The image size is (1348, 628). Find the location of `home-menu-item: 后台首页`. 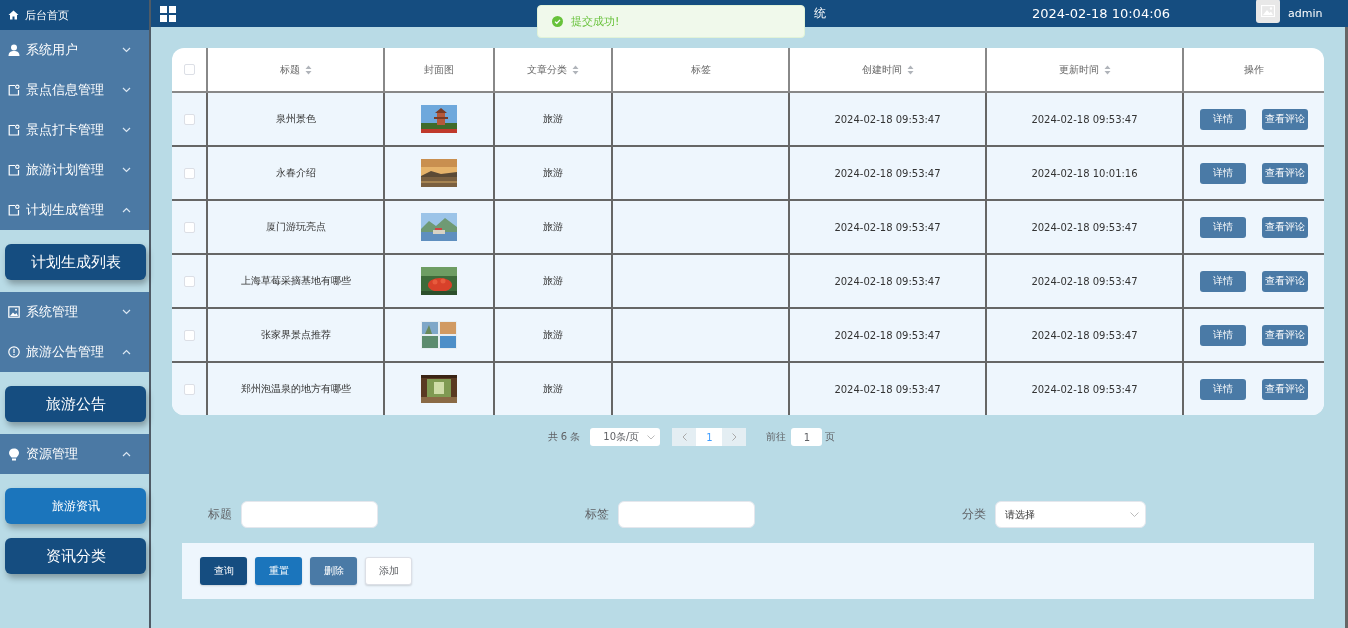

home-menu-item: 后台首页 is located at coordinates (74, 15).